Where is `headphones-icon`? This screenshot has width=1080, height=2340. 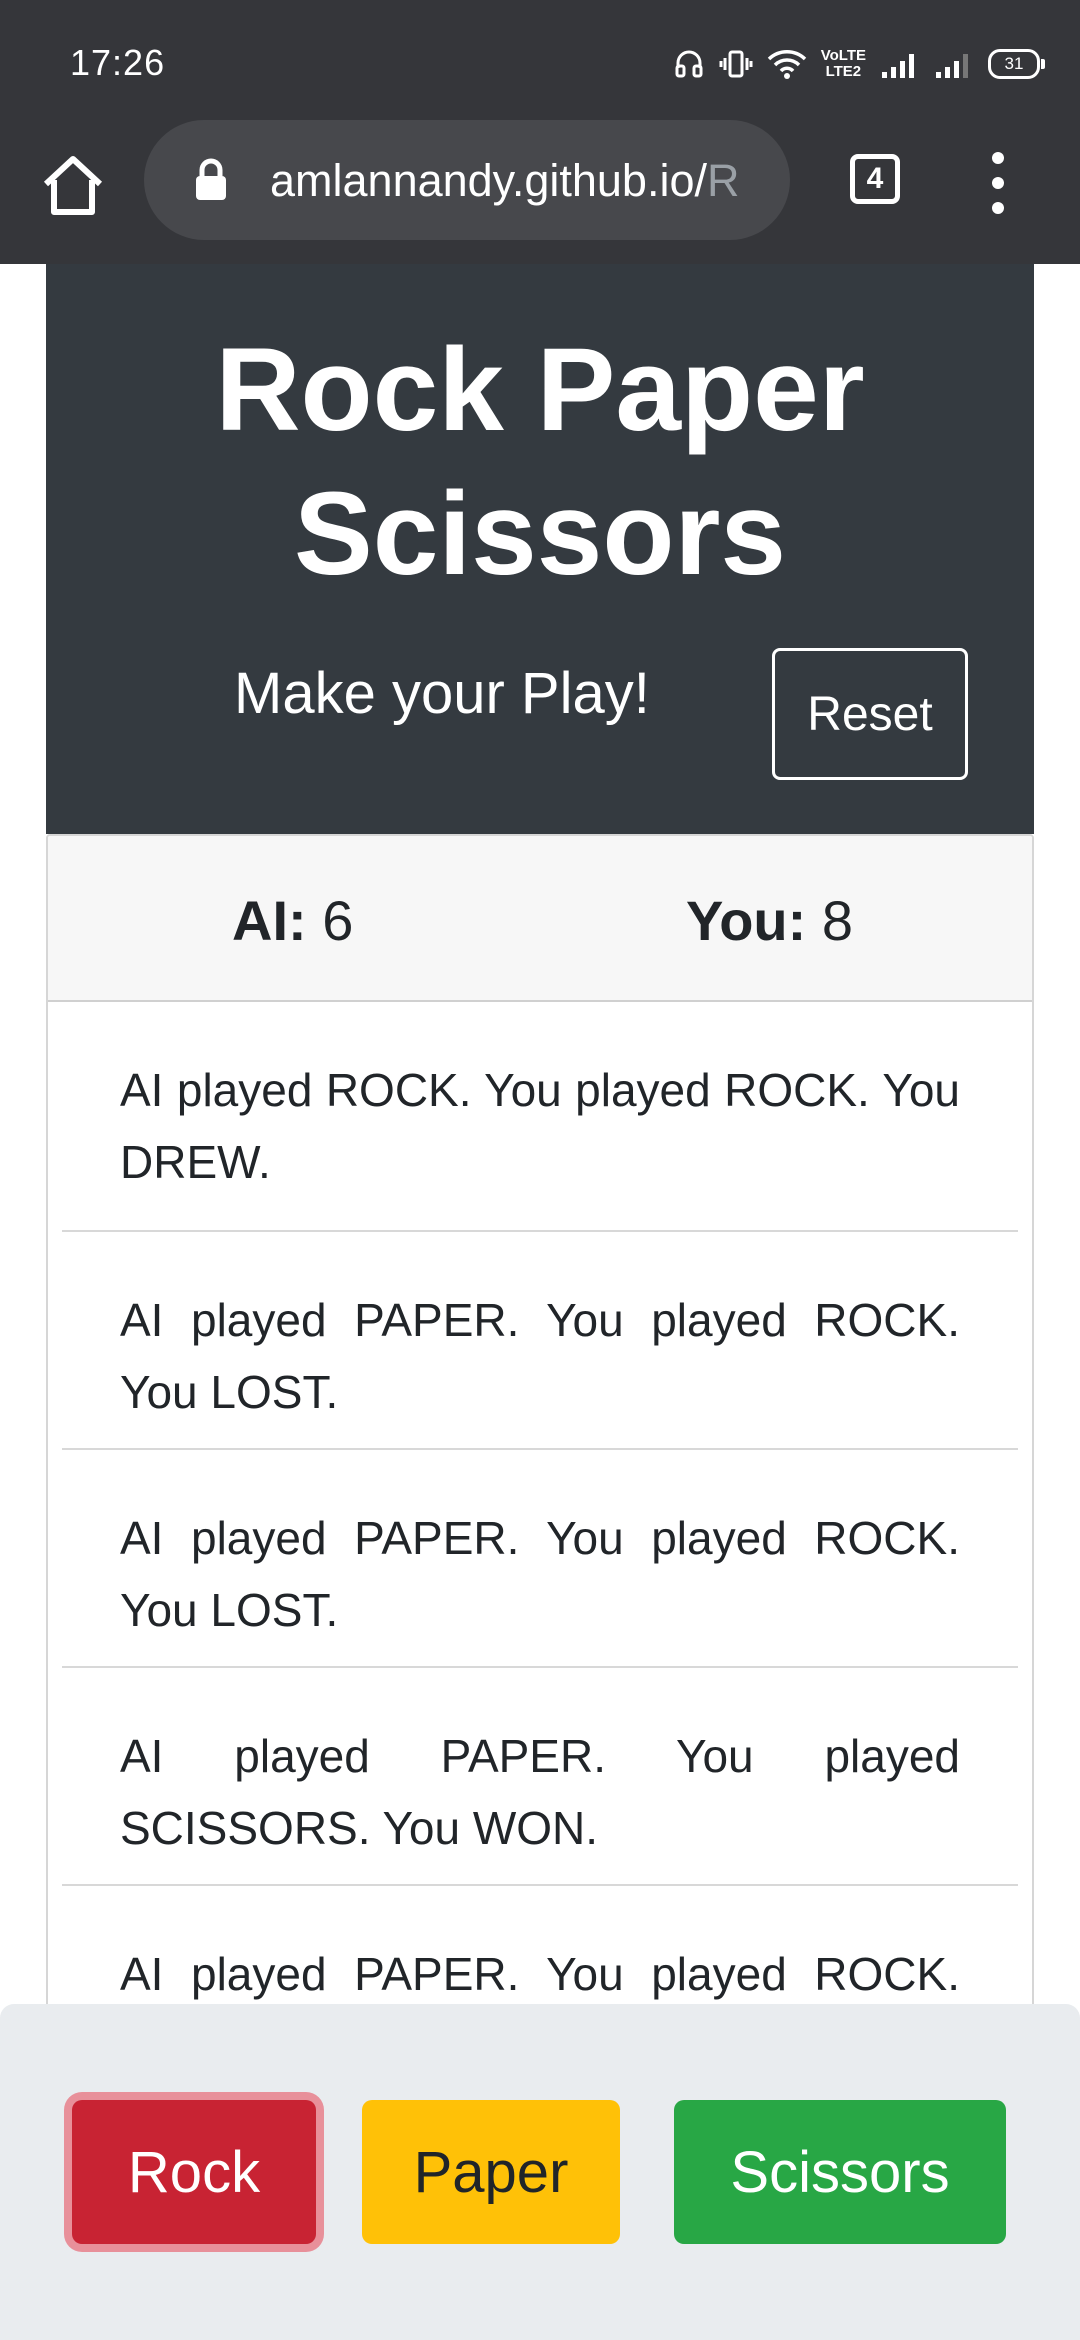 headphones-icon is located at coordinates (689, 64).